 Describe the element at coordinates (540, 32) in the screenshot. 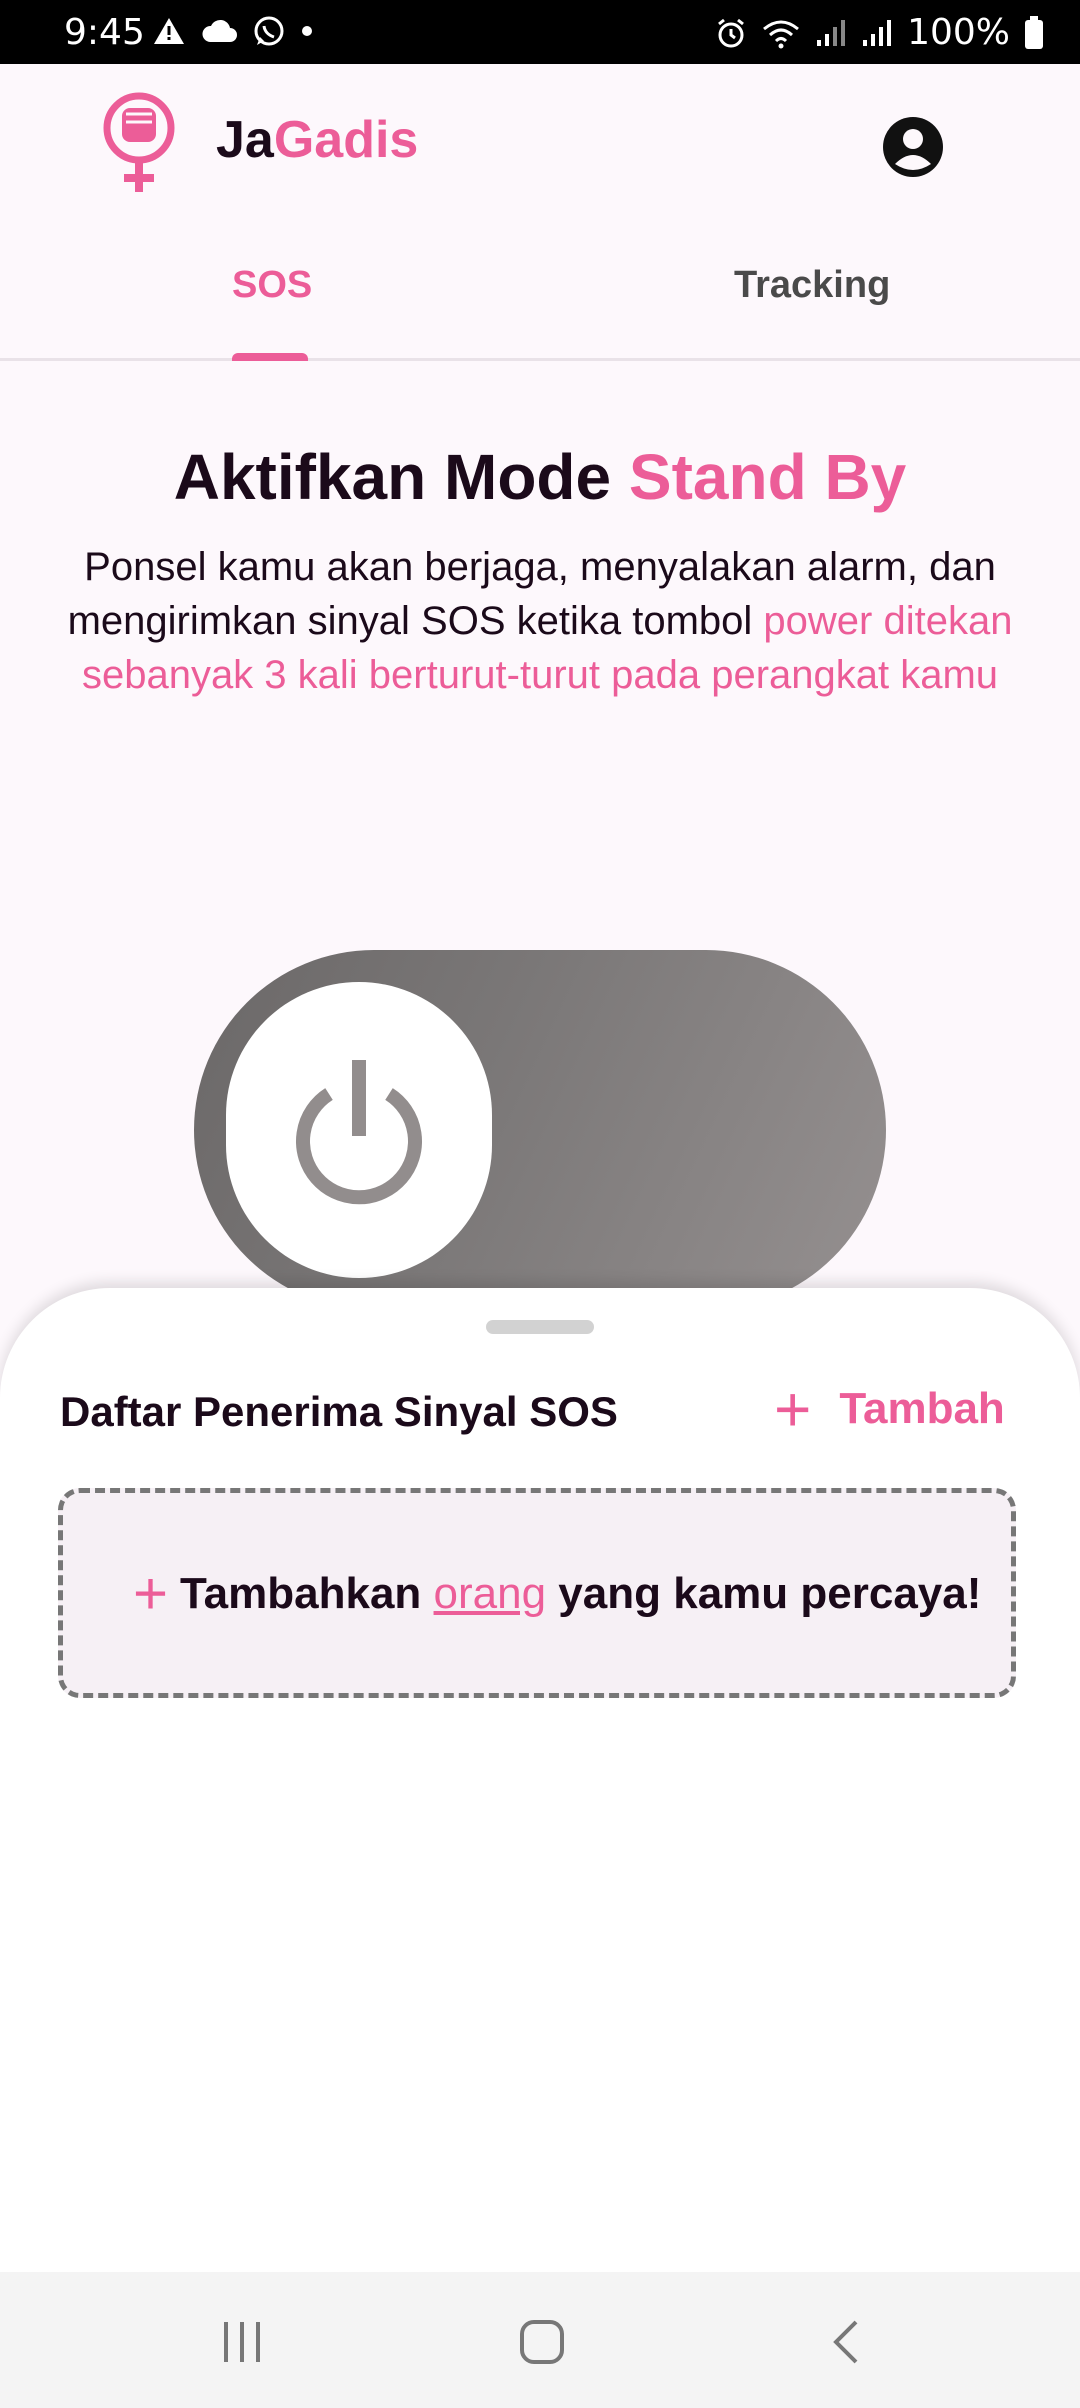

I see `status-bar: 9:45 100%` at that location.